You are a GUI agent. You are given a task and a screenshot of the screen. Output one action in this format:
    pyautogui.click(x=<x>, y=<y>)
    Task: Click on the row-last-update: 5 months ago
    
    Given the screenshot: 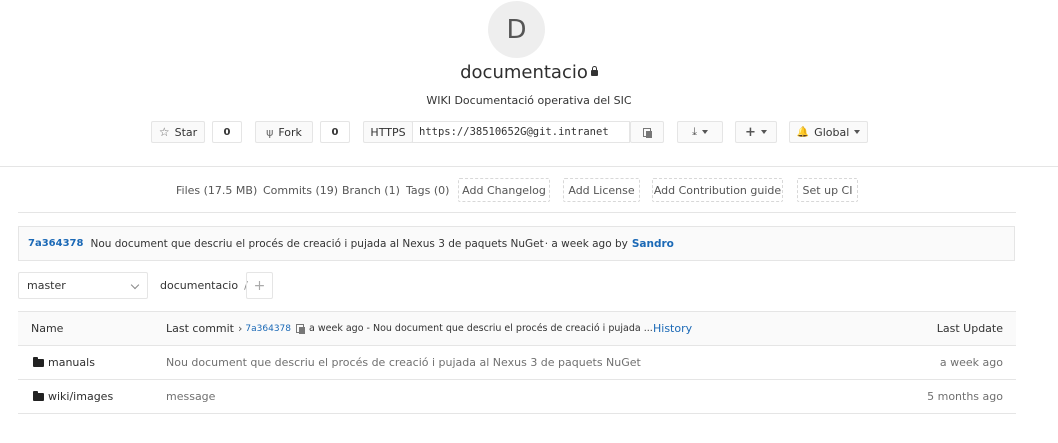 What is the action you would take?
    pyautogui.click(x=965, y=396)
    